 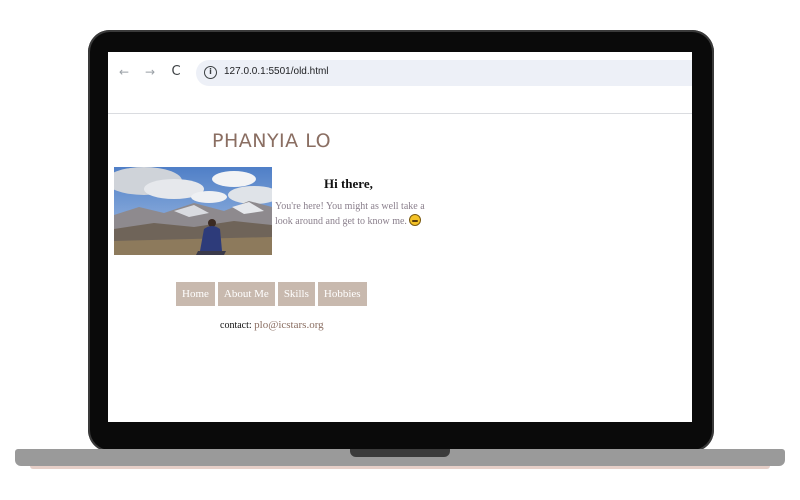 I want to click on site-info-icon: i, so click(x=210, y=72).